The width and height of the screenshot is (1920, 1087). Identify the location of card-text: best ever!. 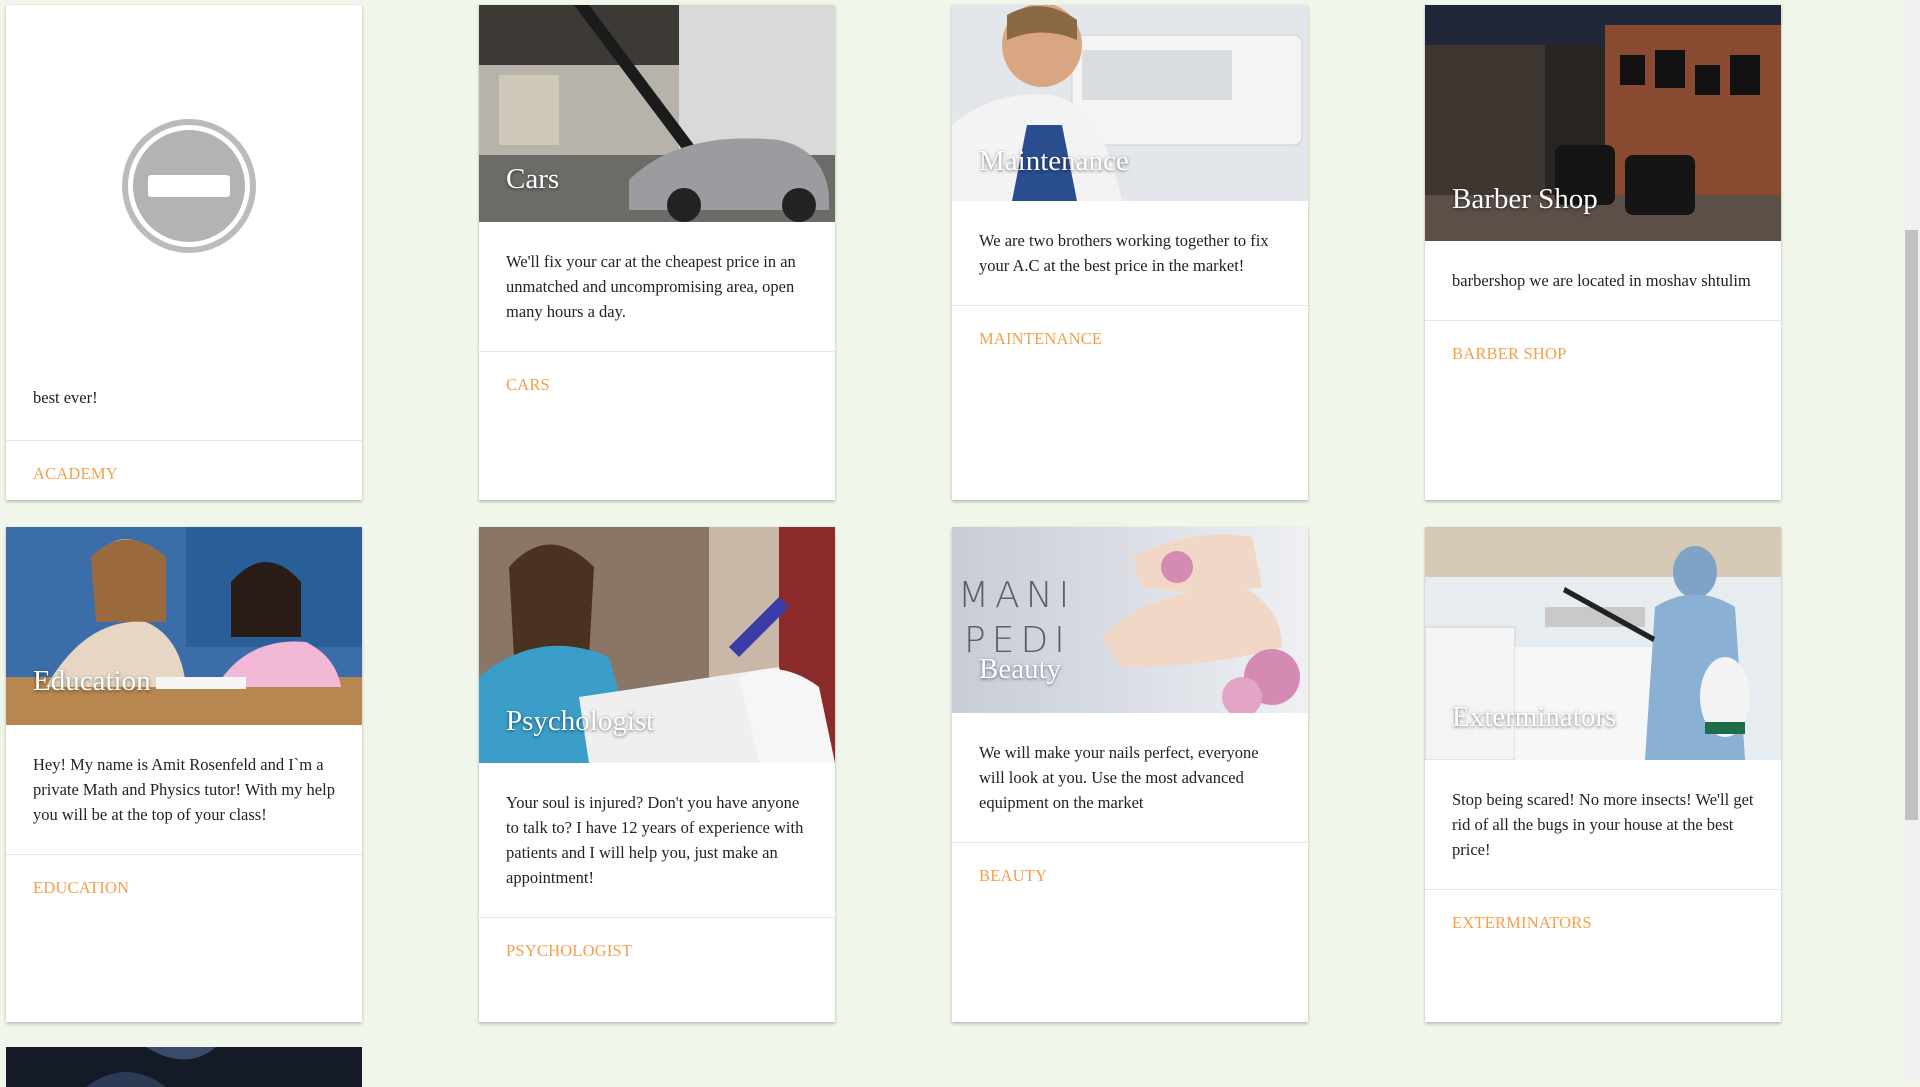
(65, 397).